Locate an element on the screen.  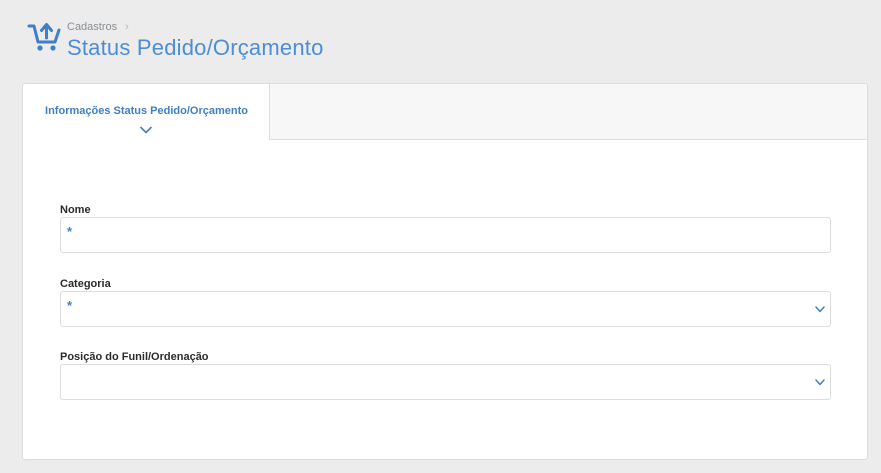
nome-input: * is located at coordinates (445, 235).